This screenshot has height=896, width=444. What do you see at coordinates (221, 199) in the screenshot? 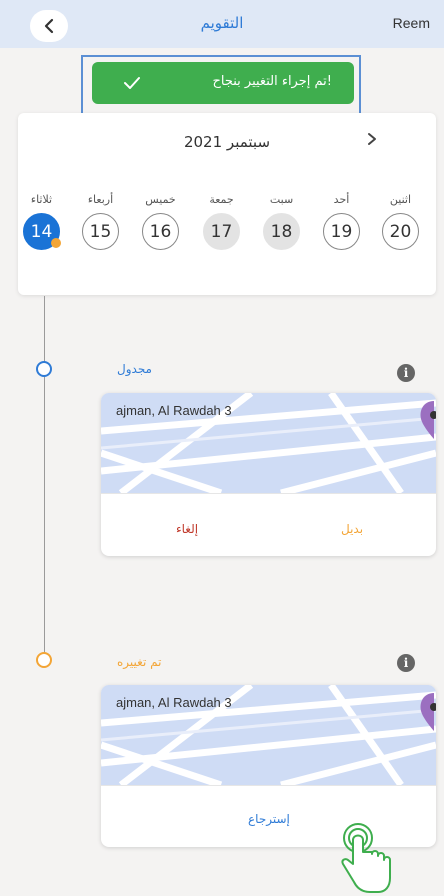
I see `day-name: جمعة` at bounding box center [221, 199].